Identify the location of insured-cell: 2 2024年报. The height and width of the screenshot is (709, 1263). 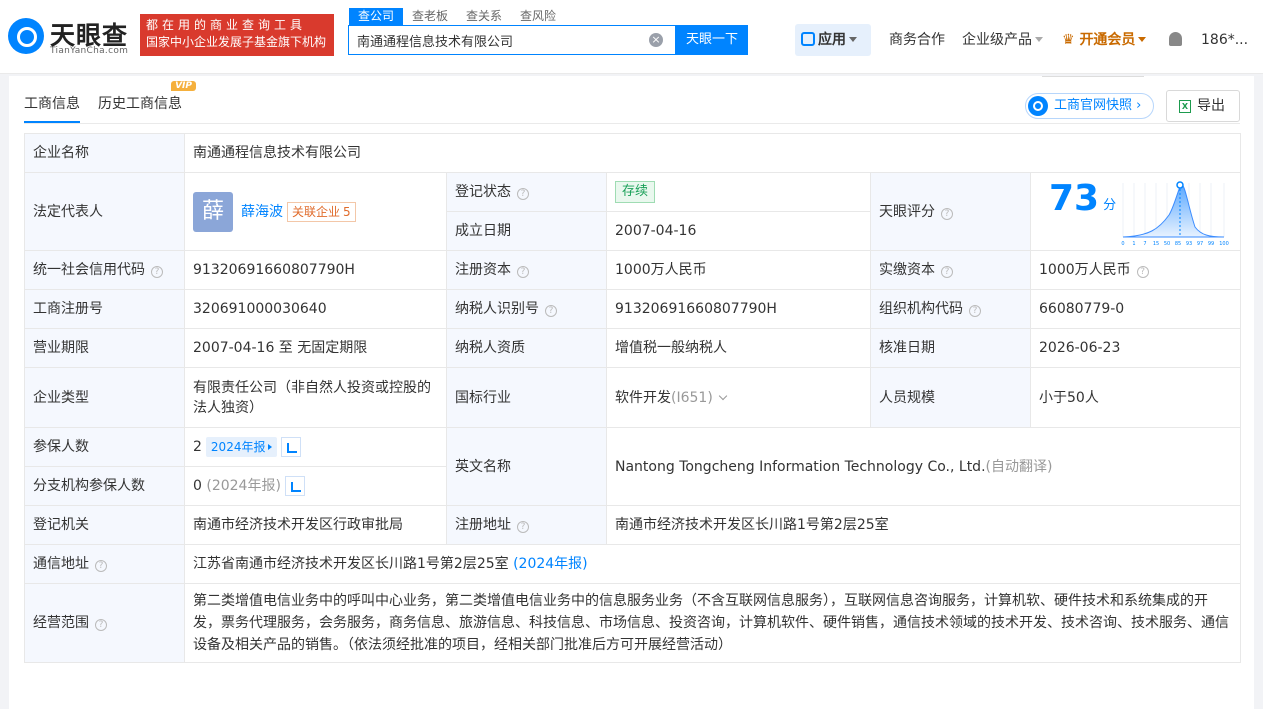
(315, 447).